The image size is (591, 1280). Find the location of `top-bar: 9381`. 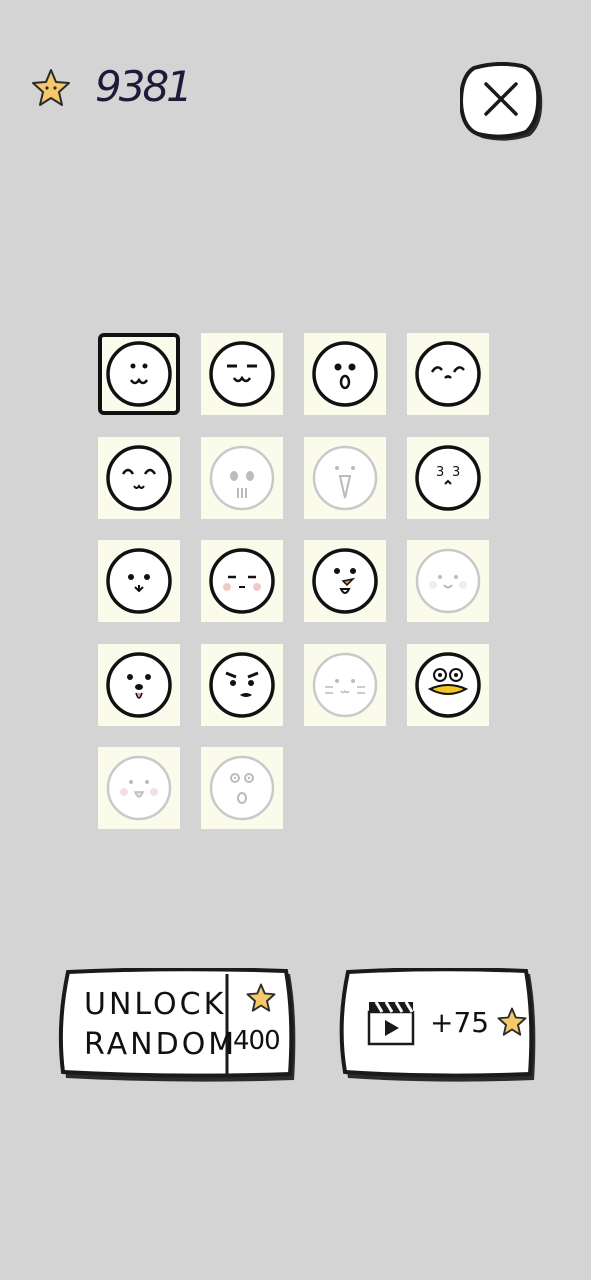

top-bar: 9381 is located at coordinates (295, 70).